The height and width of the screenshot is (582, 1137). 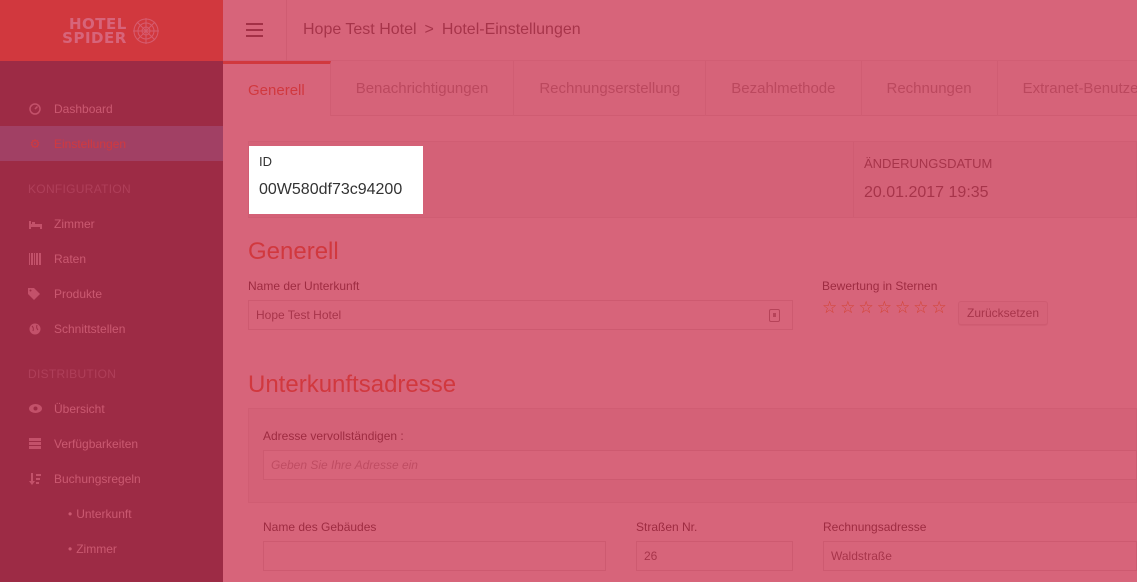 I want to click on tab-extranet-benutzer: Extranet-Benutzer, so click(x=1067, y=88).